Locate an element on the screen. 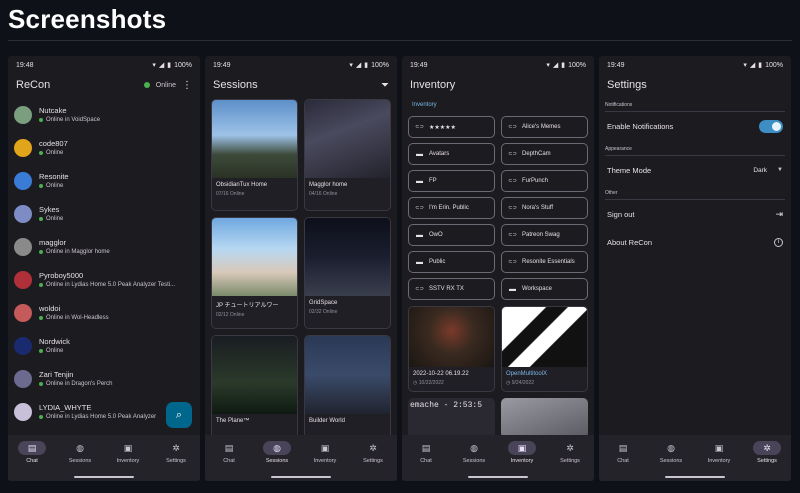 The width and height of the screenshot is (800, 493). thumbnail-image is located at coordinates (451, 337).